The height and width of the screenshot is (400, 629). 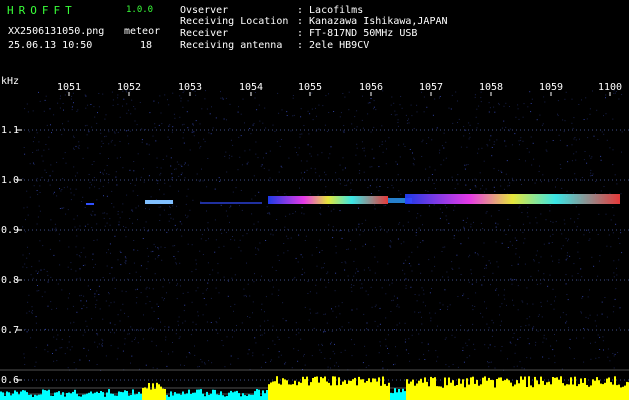 What do you see at coordinates (310, 87) in the screenshot?
I see `time-tick-1055: 1055` at bounding box center [310, 87].